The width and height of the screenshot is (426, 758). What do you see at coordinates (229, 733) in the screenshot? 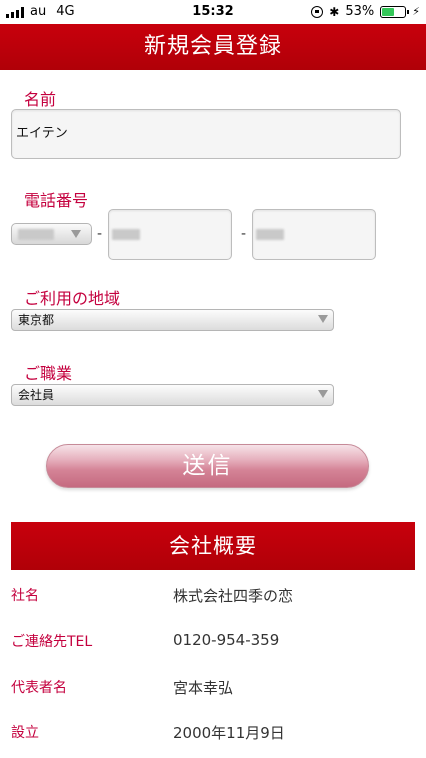
I see `info-value: 2000年11月9日` at bounding box center [229, 733].